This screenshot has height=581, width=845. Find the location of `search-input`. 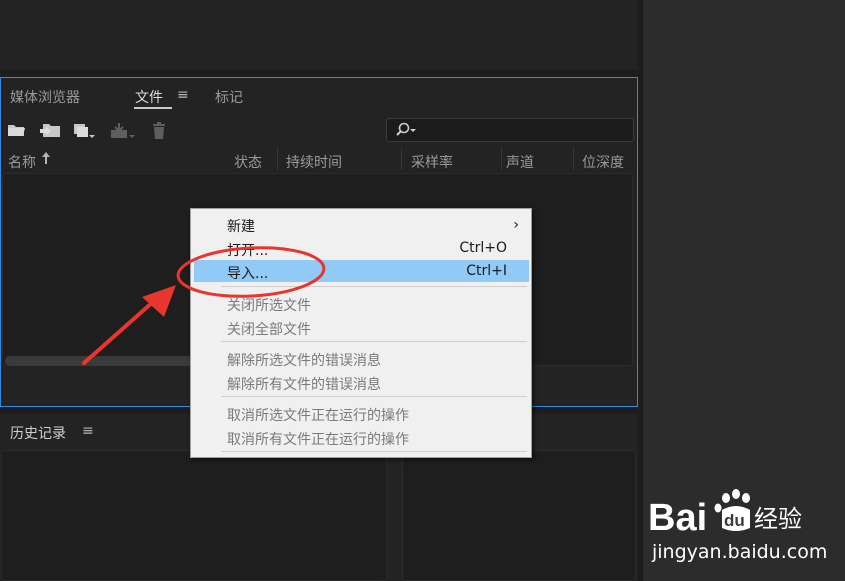

search-input is located at coordinates (510, 130).